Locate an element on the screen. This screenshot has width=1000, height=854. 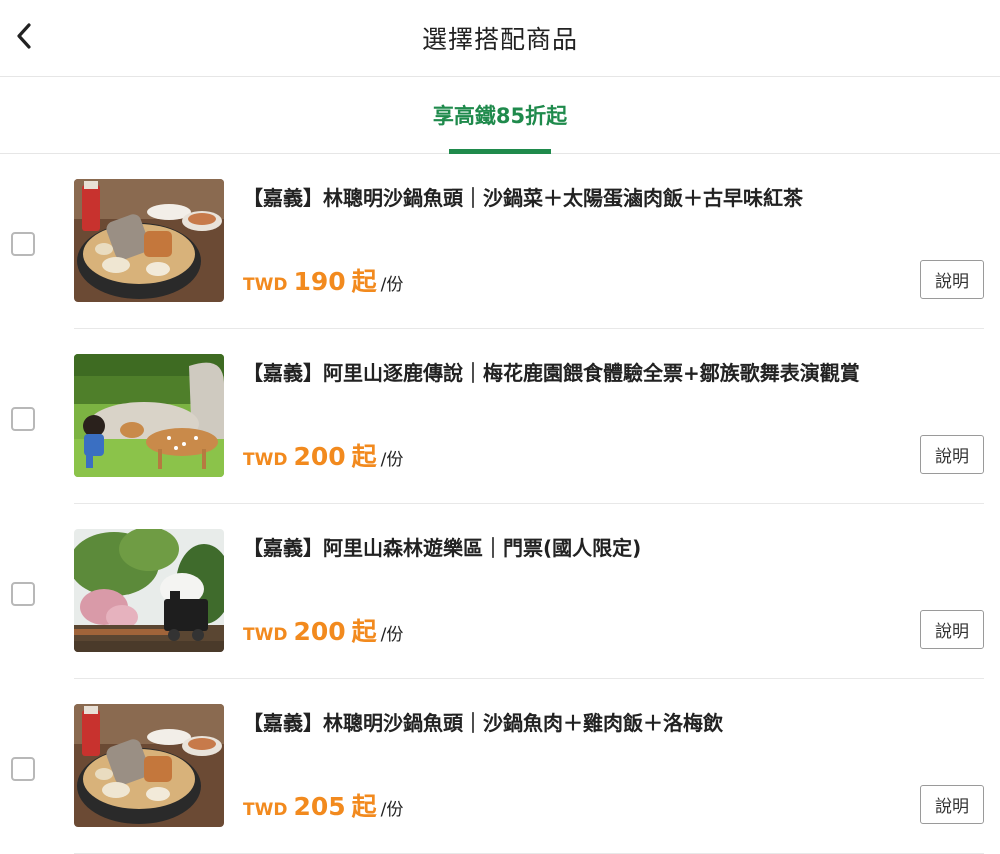
back-button is located at coordinates (24, 36).